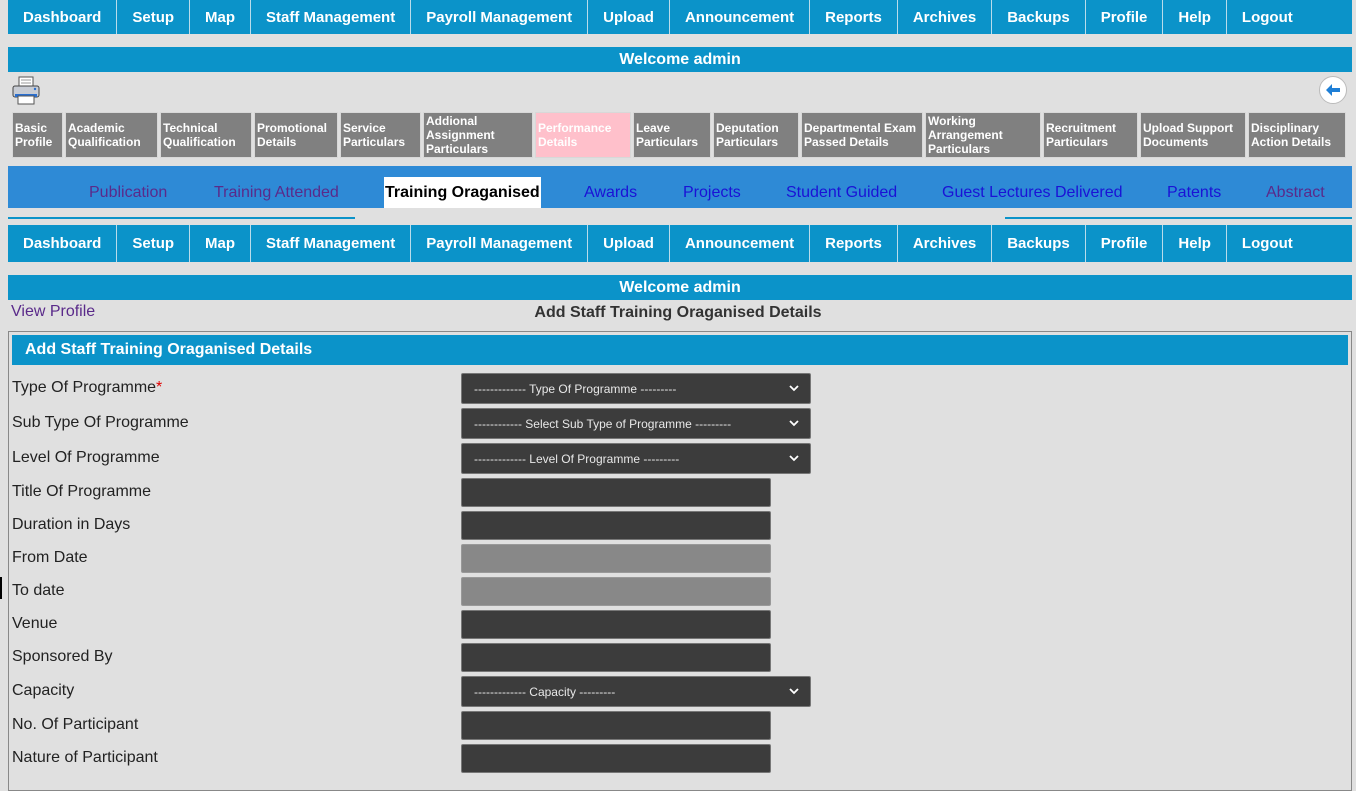 The height and width of the screenshot is (791, 1356). Describe the element at coordinates (1032, 192) in the screenshot. I see `subtab-guest-lectures-delivered: Guest Lectures Delivered` at that location.